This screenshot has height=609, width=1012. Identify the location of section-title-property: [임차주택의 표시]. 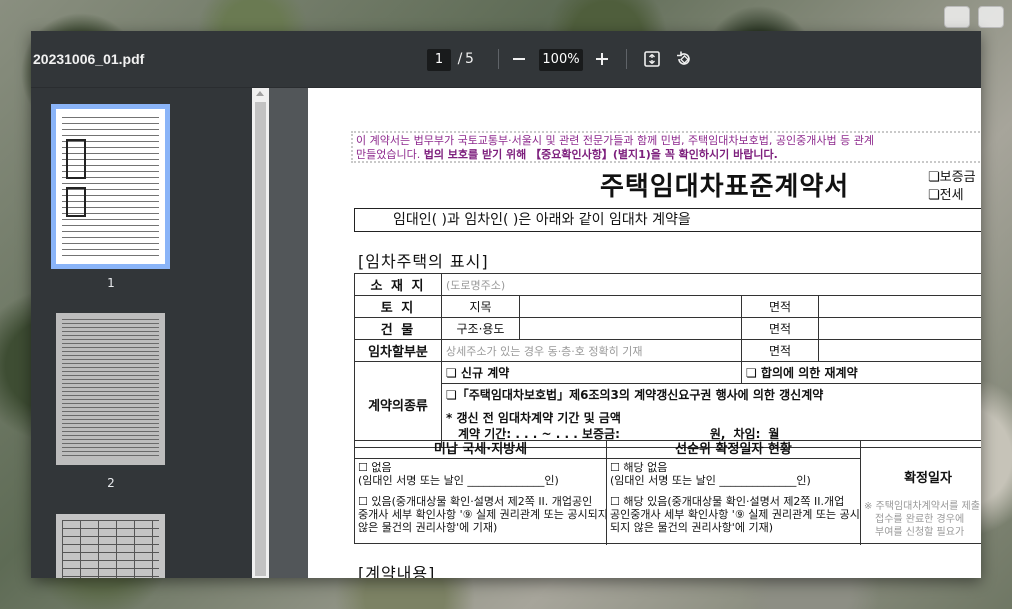
(423, 261).